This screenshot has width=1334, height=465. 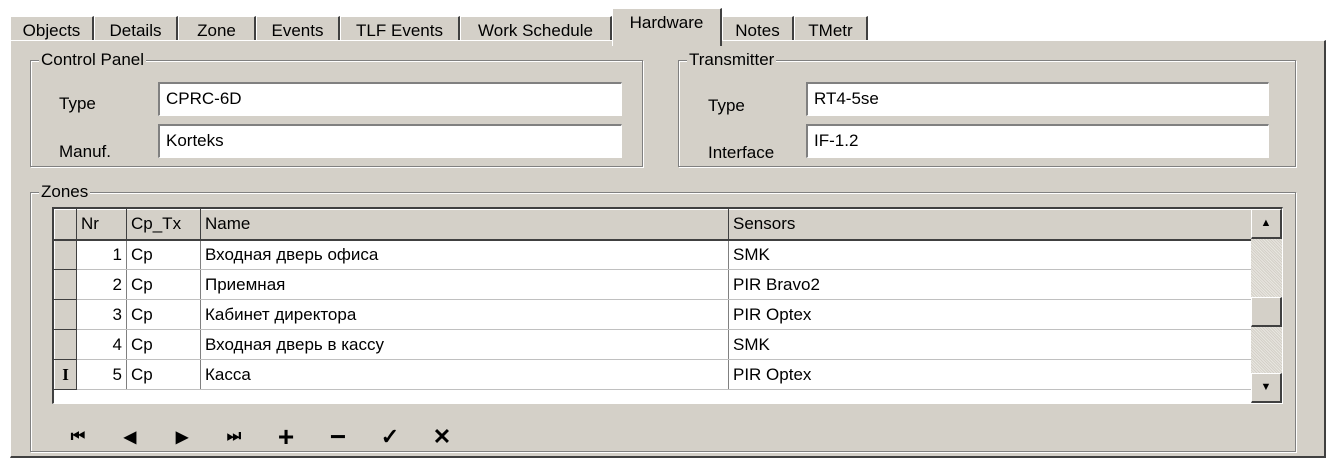 What do you see at coordinates (101, 225) in the screenshot?
I see `column-header-nr: Nr` at bounding box center [101, 225].